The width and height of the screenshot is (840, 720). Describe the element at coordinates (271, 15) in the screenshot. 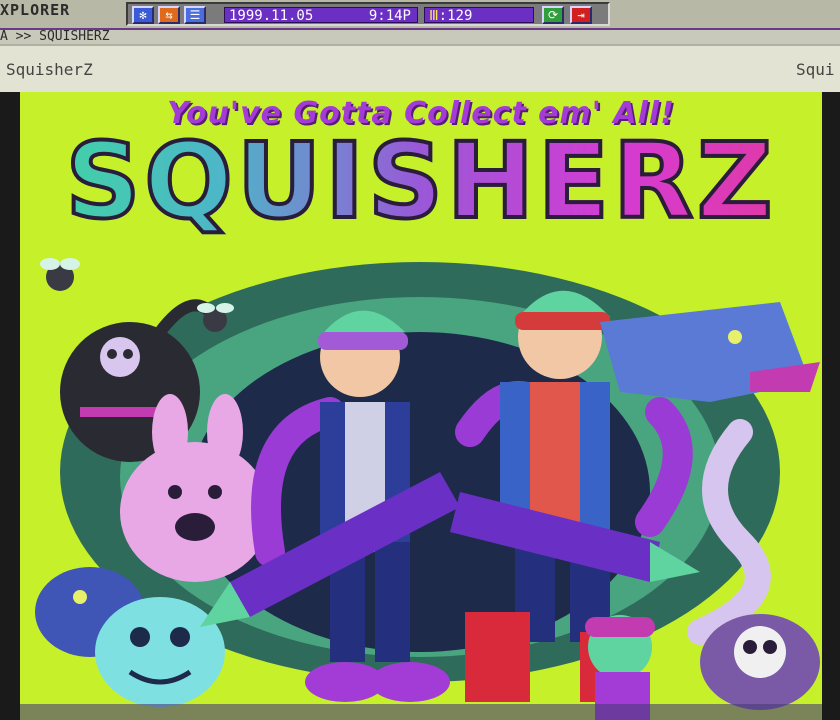

I see `date-text: 1999.11.05` at that location.